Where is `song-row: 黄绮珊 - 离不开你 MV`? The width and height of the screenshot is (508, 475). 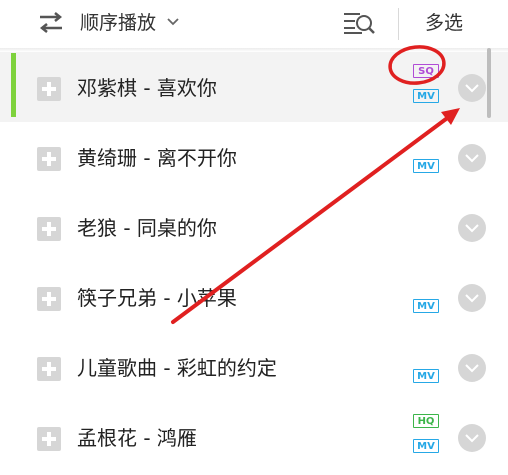 song-row: 黄绮珊 - 离不开你 MV is located at coordinates (254, 157).